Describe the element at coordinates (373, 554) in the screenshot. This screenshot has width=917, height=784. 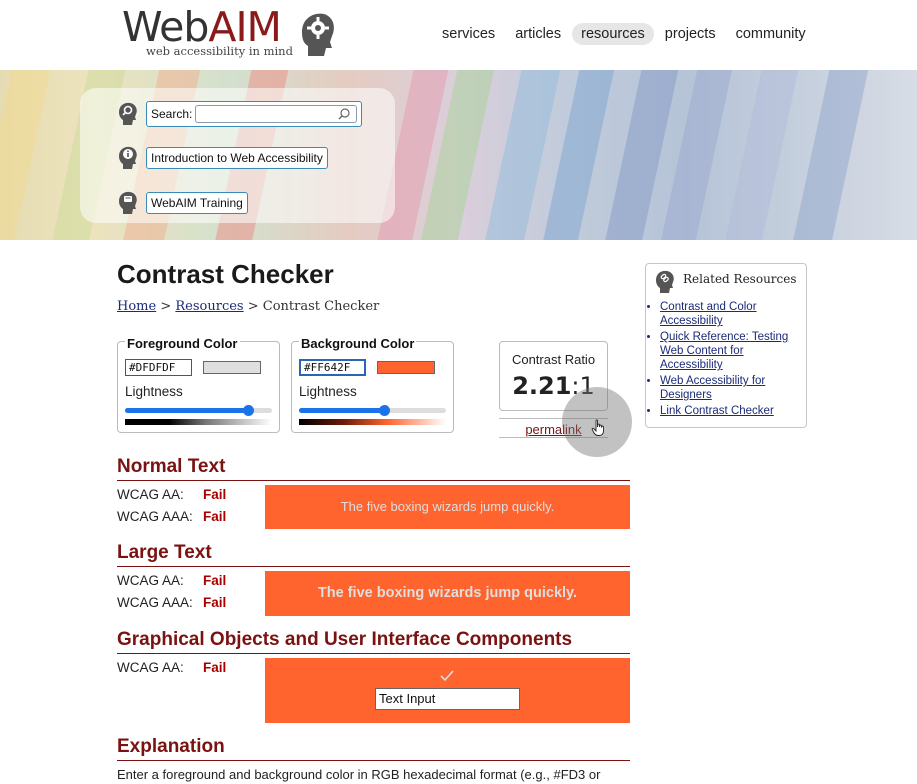
I see `large-text-heading: Large Text` at that location.